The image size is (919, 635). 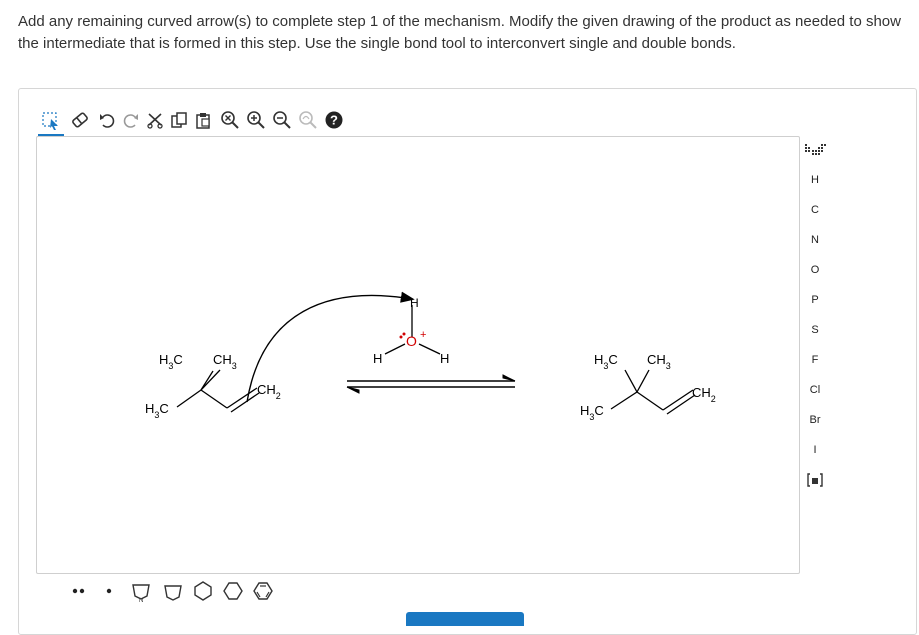 I want to click on reactant-ch3: CH3, so click(x=225, y=361).